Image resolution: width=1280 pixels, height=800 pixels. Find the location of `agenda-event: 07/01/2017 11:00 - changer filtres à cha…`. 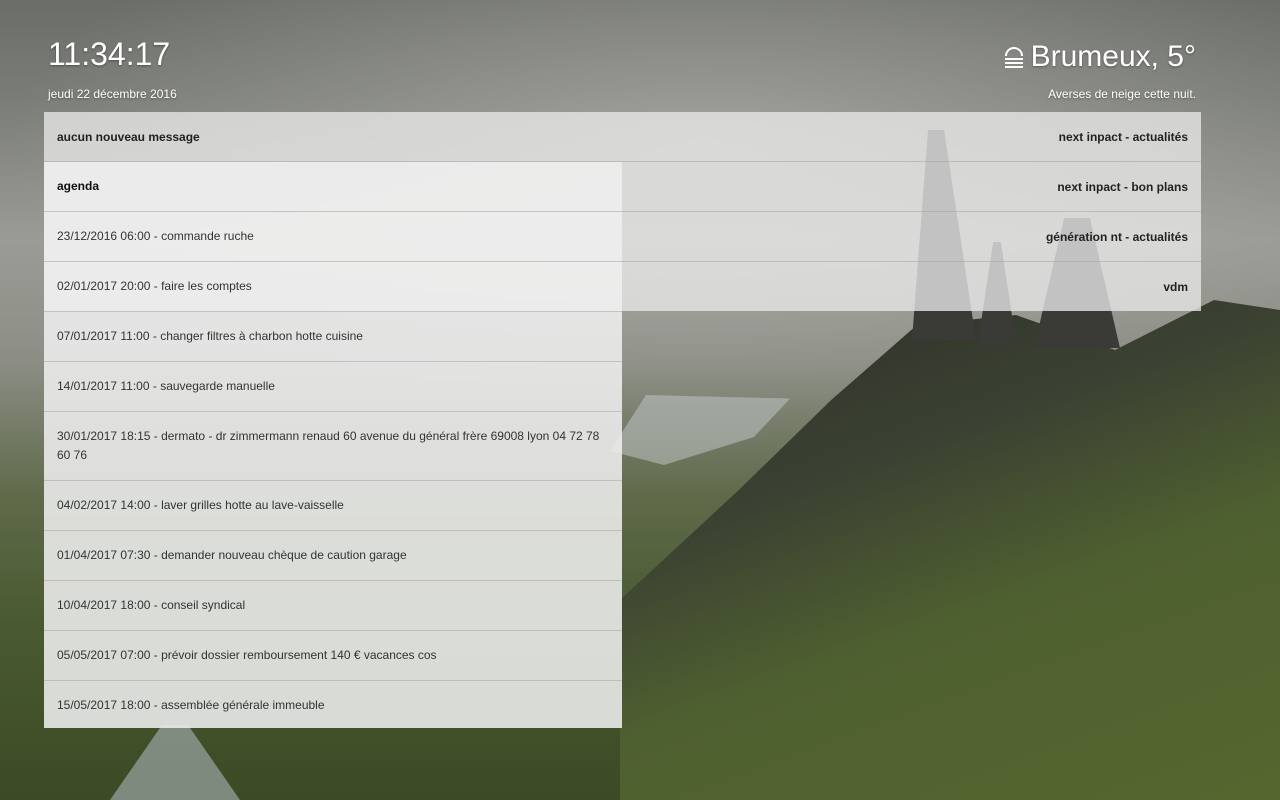

agenda-event: 07/01/2017 11:00 - changer filtres à cha… is located at coordinates (333, 337).